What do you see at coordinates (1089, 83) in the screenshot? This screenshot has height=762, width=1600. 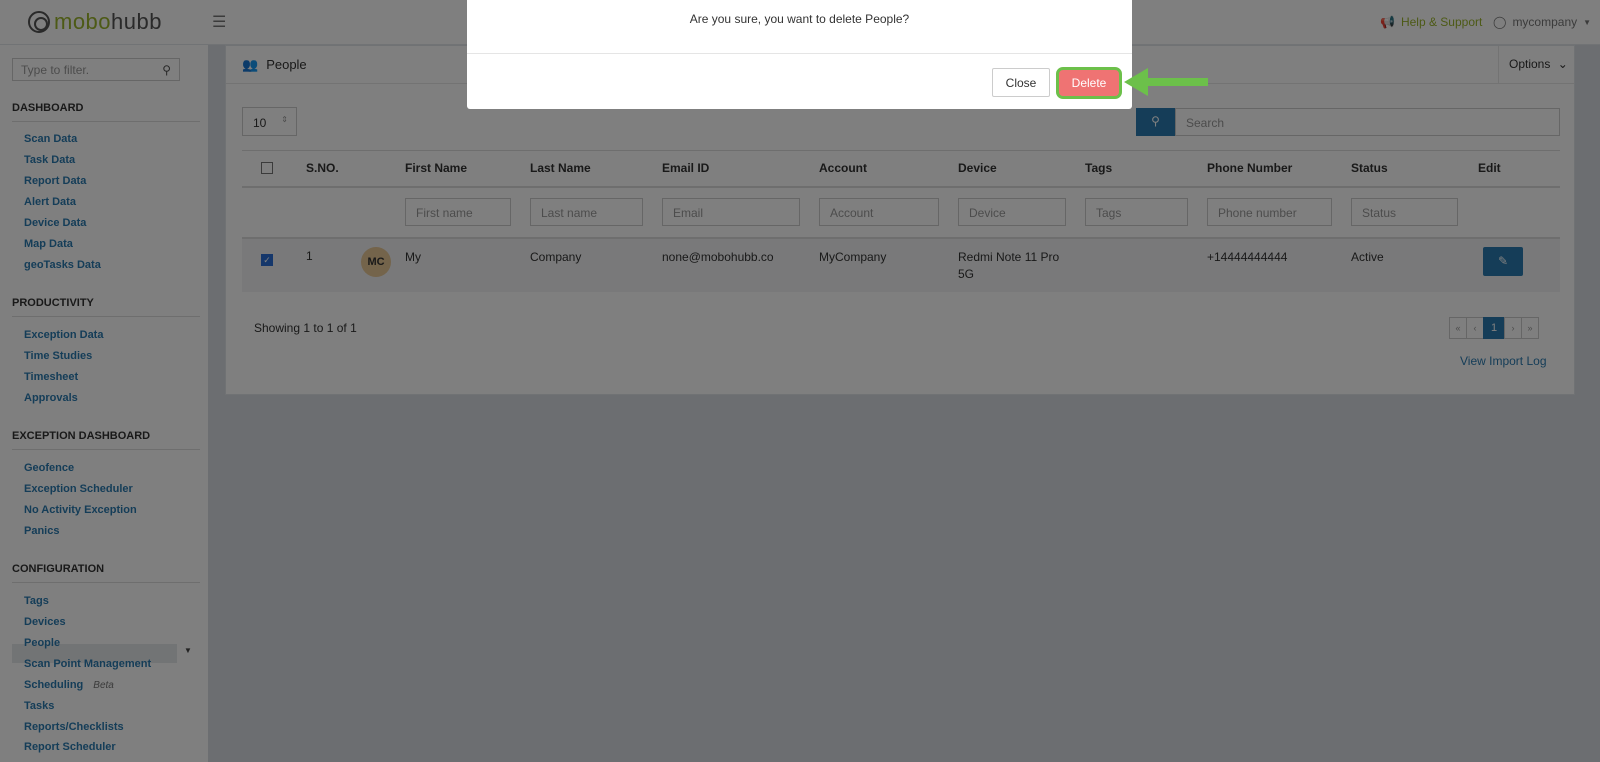 I see `delete-button: Delete` at bounding box center [1089, 83].